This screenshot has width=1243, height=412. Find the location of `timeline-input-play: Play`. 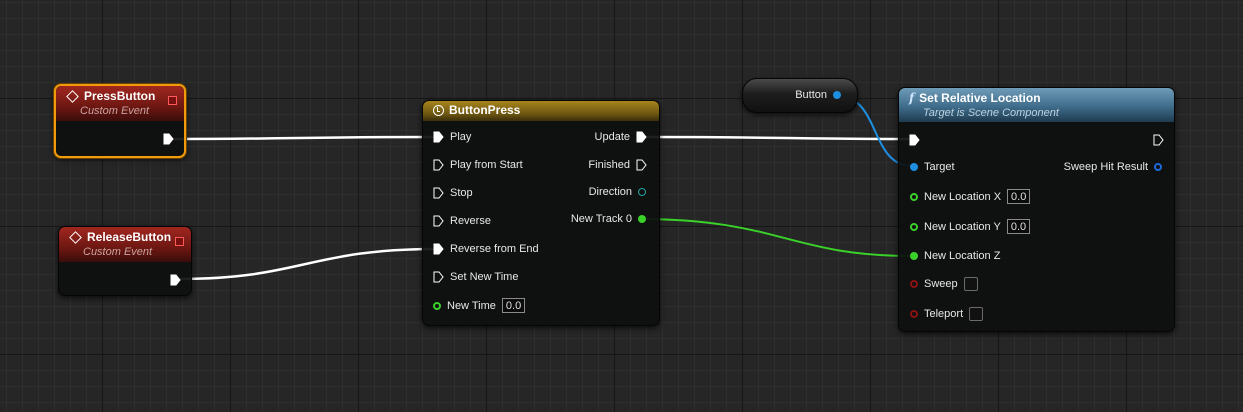

timeline-input-play: Play is located at coordinates (452, 137).